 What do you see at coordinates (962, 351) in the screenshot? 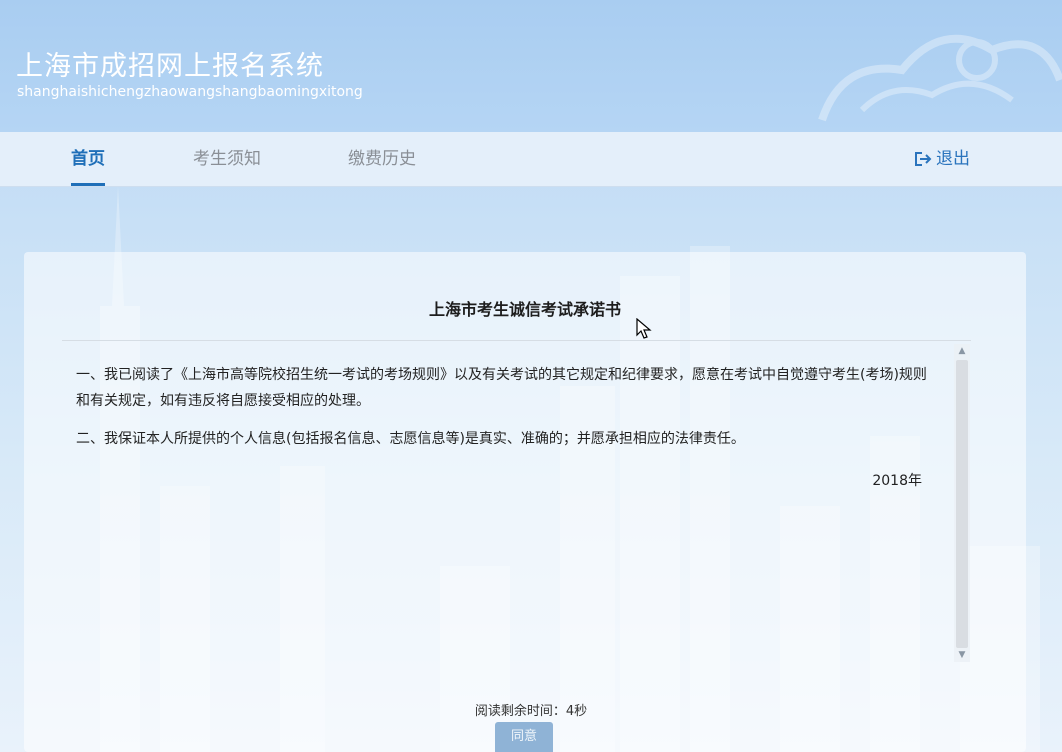
I see `scroll-up-icon: ▲` at bounding box center [962, 351].